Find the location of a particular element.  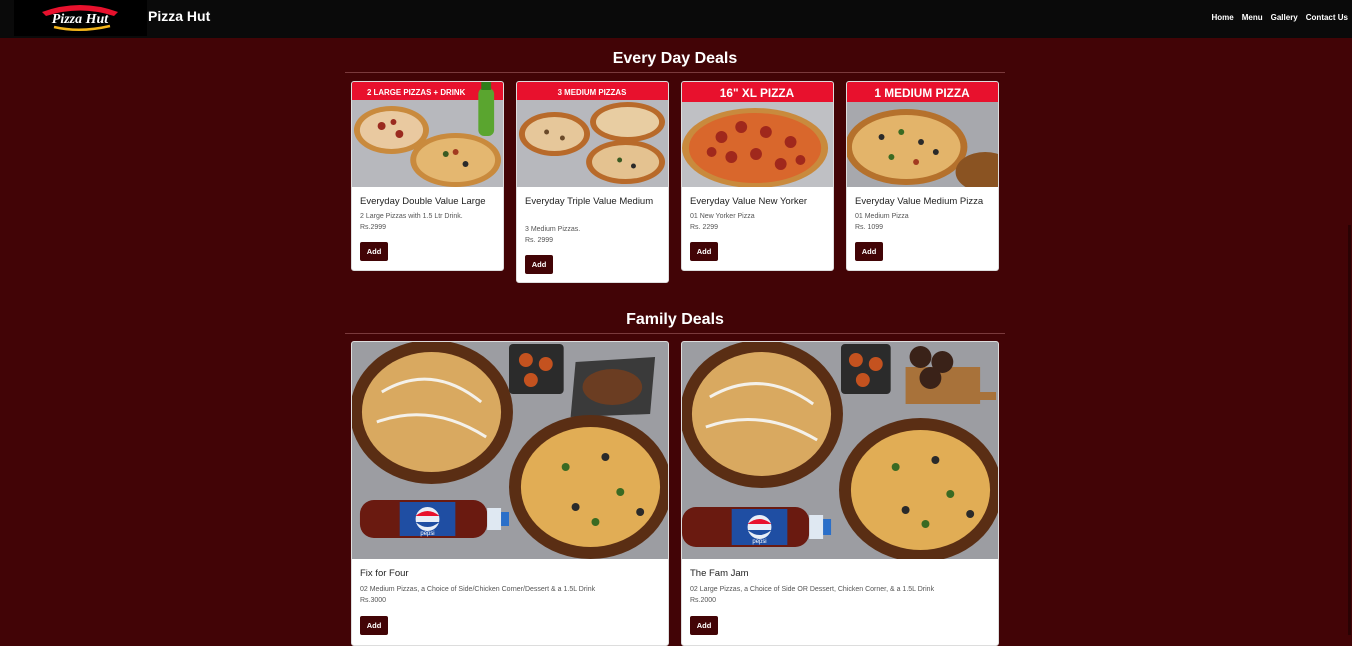

deal-price: Rs. 1099 is located at coordinates (869, 227).